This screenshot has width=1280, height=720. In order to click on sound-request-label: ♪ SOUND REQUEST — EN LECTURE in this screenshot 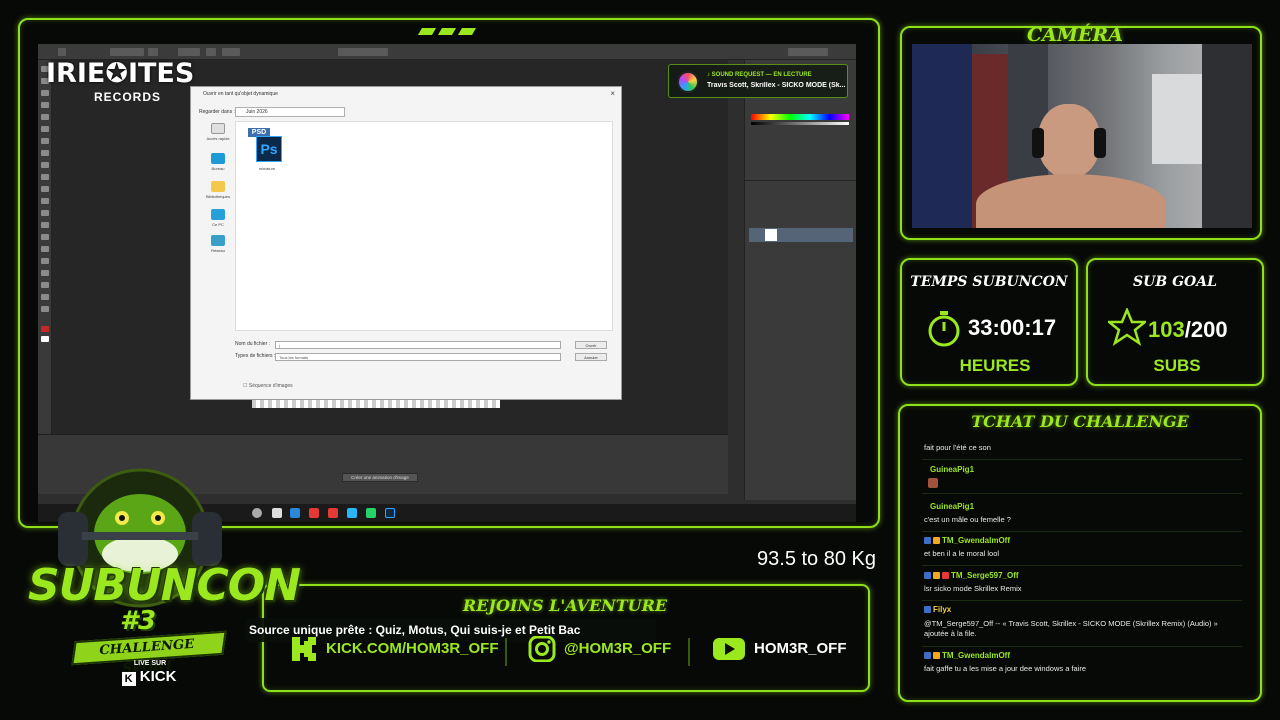, I will do `click(759, 75)`.